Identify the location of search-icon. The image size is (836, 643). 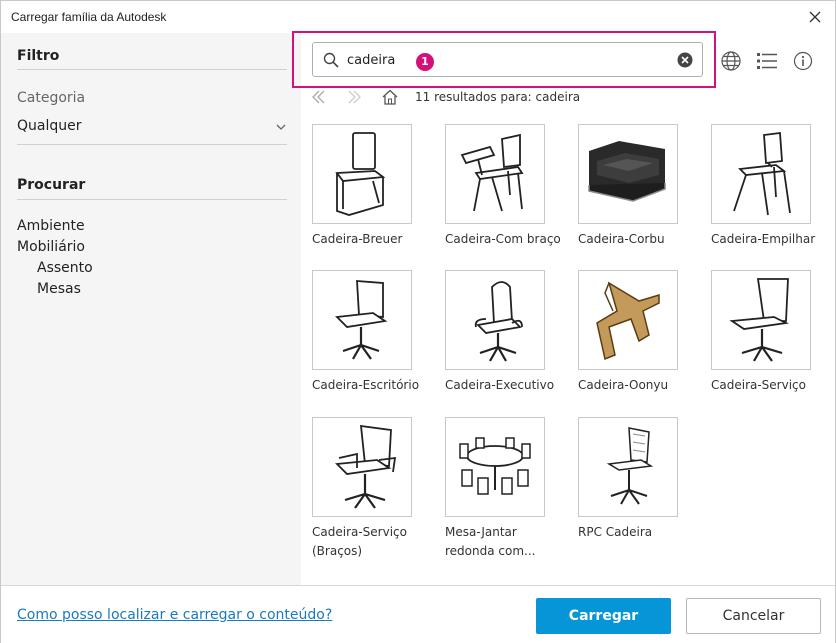
(331, 60).